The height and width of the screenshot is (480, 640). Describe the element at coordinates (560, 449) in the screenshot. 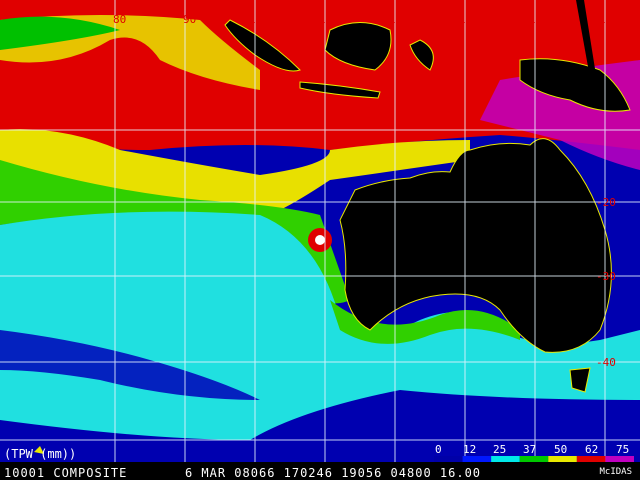

I see `legend-tick-50: 50` at that location.